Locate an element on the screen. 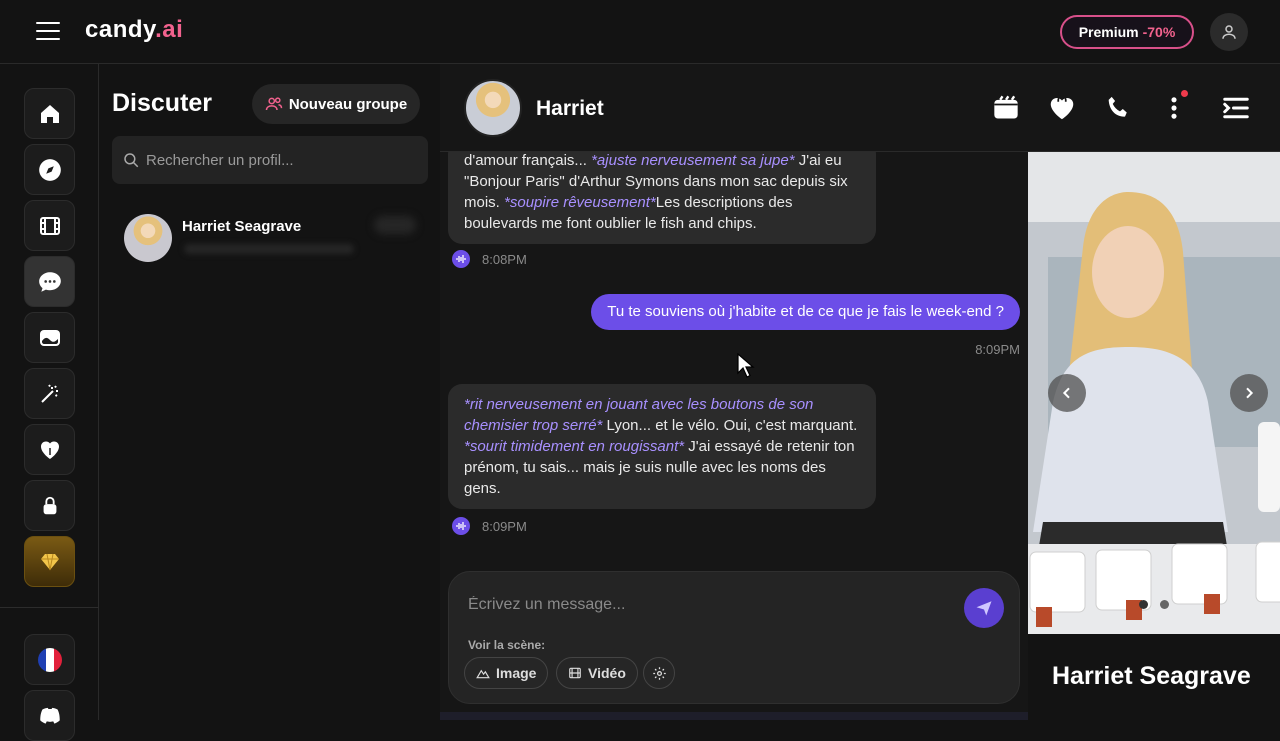 The height and width of the screenshot is (741, 1280). chat-avatar is located at coordinates (493, 108).